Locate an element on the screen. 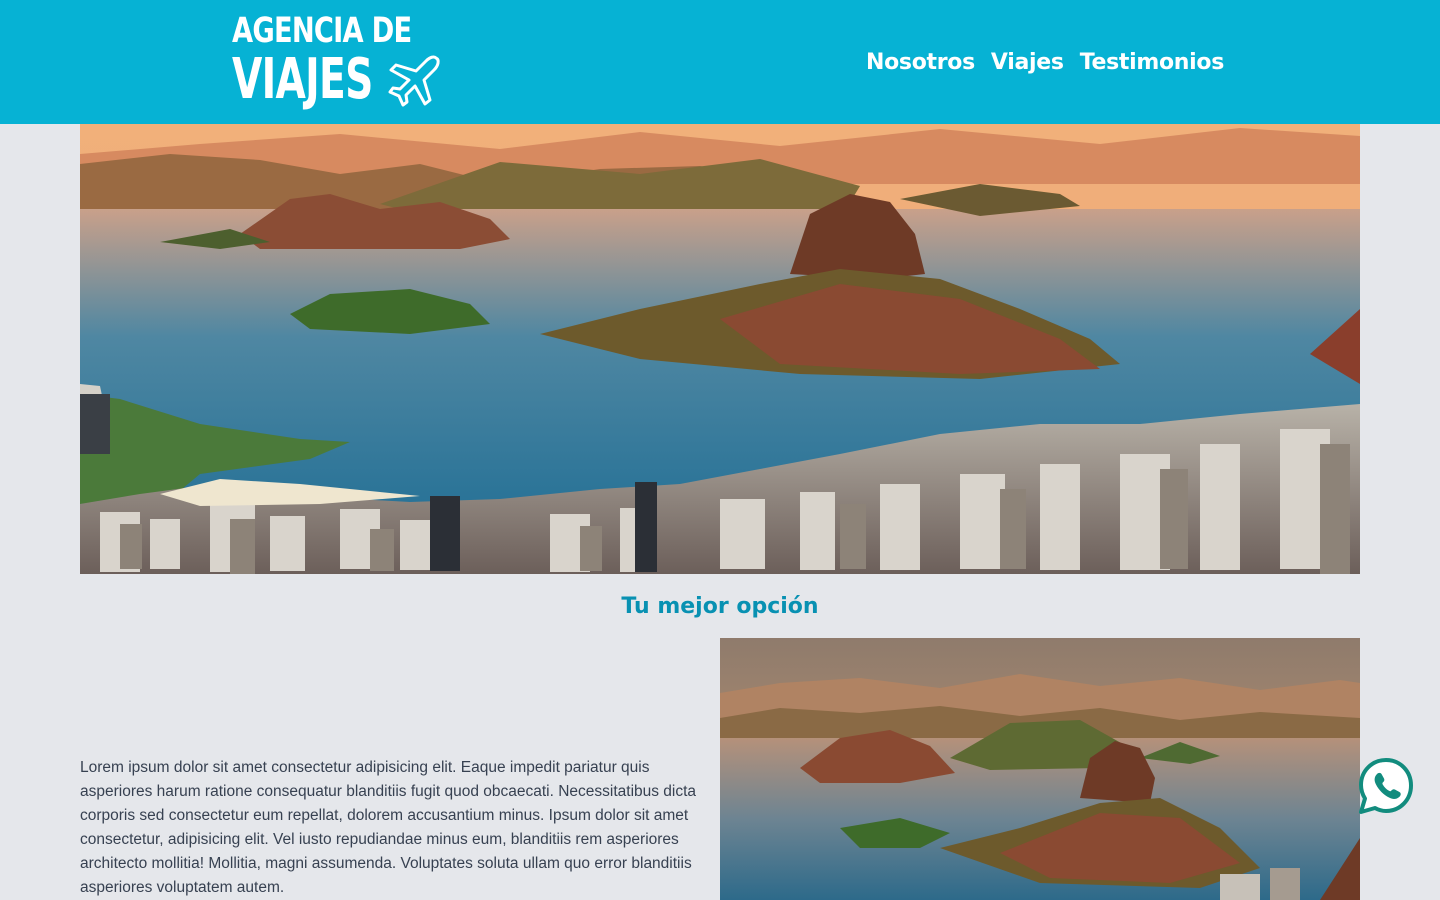 The image size is (1440, 900). logo: AGENCIA DE VIAJES is located at coordinates (339, 63).